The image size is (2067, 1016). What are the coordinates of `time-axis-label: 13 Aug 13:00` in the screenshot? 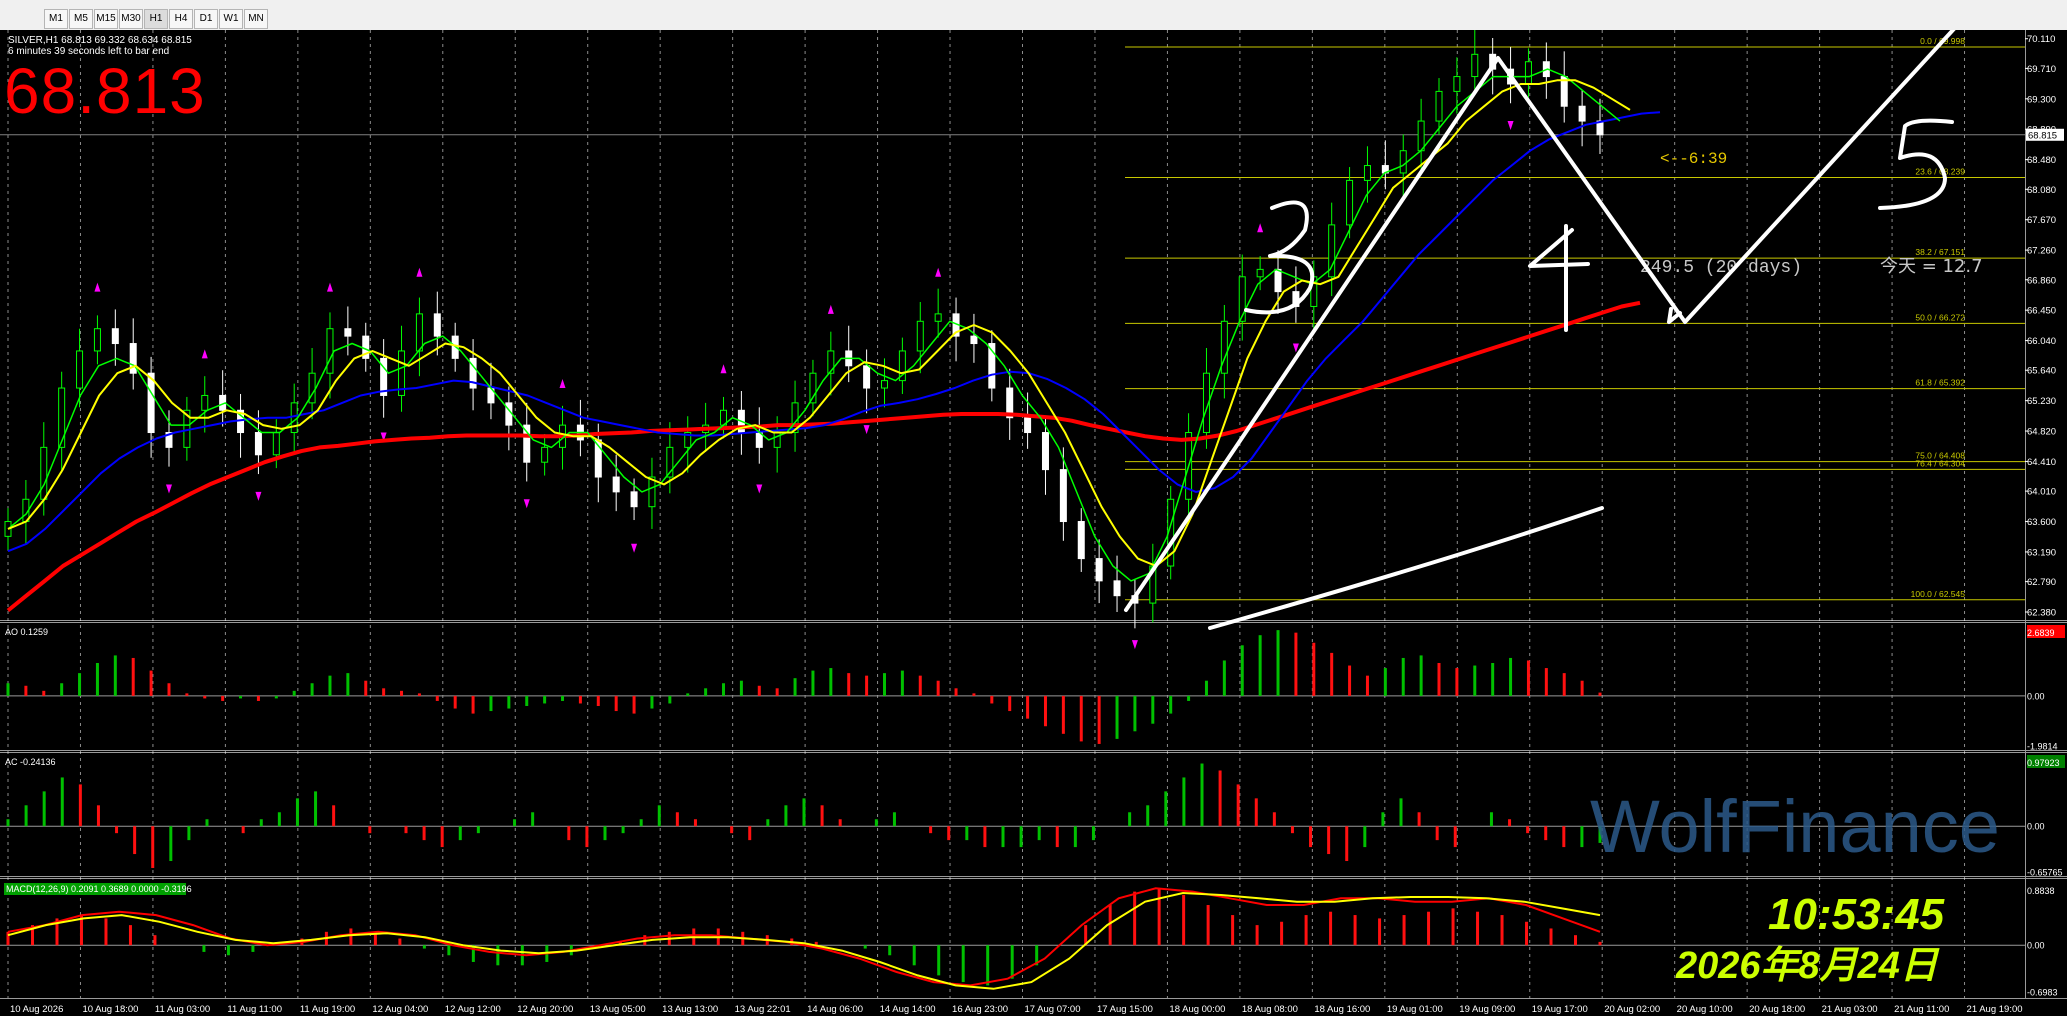 It's located at (690, 1009).